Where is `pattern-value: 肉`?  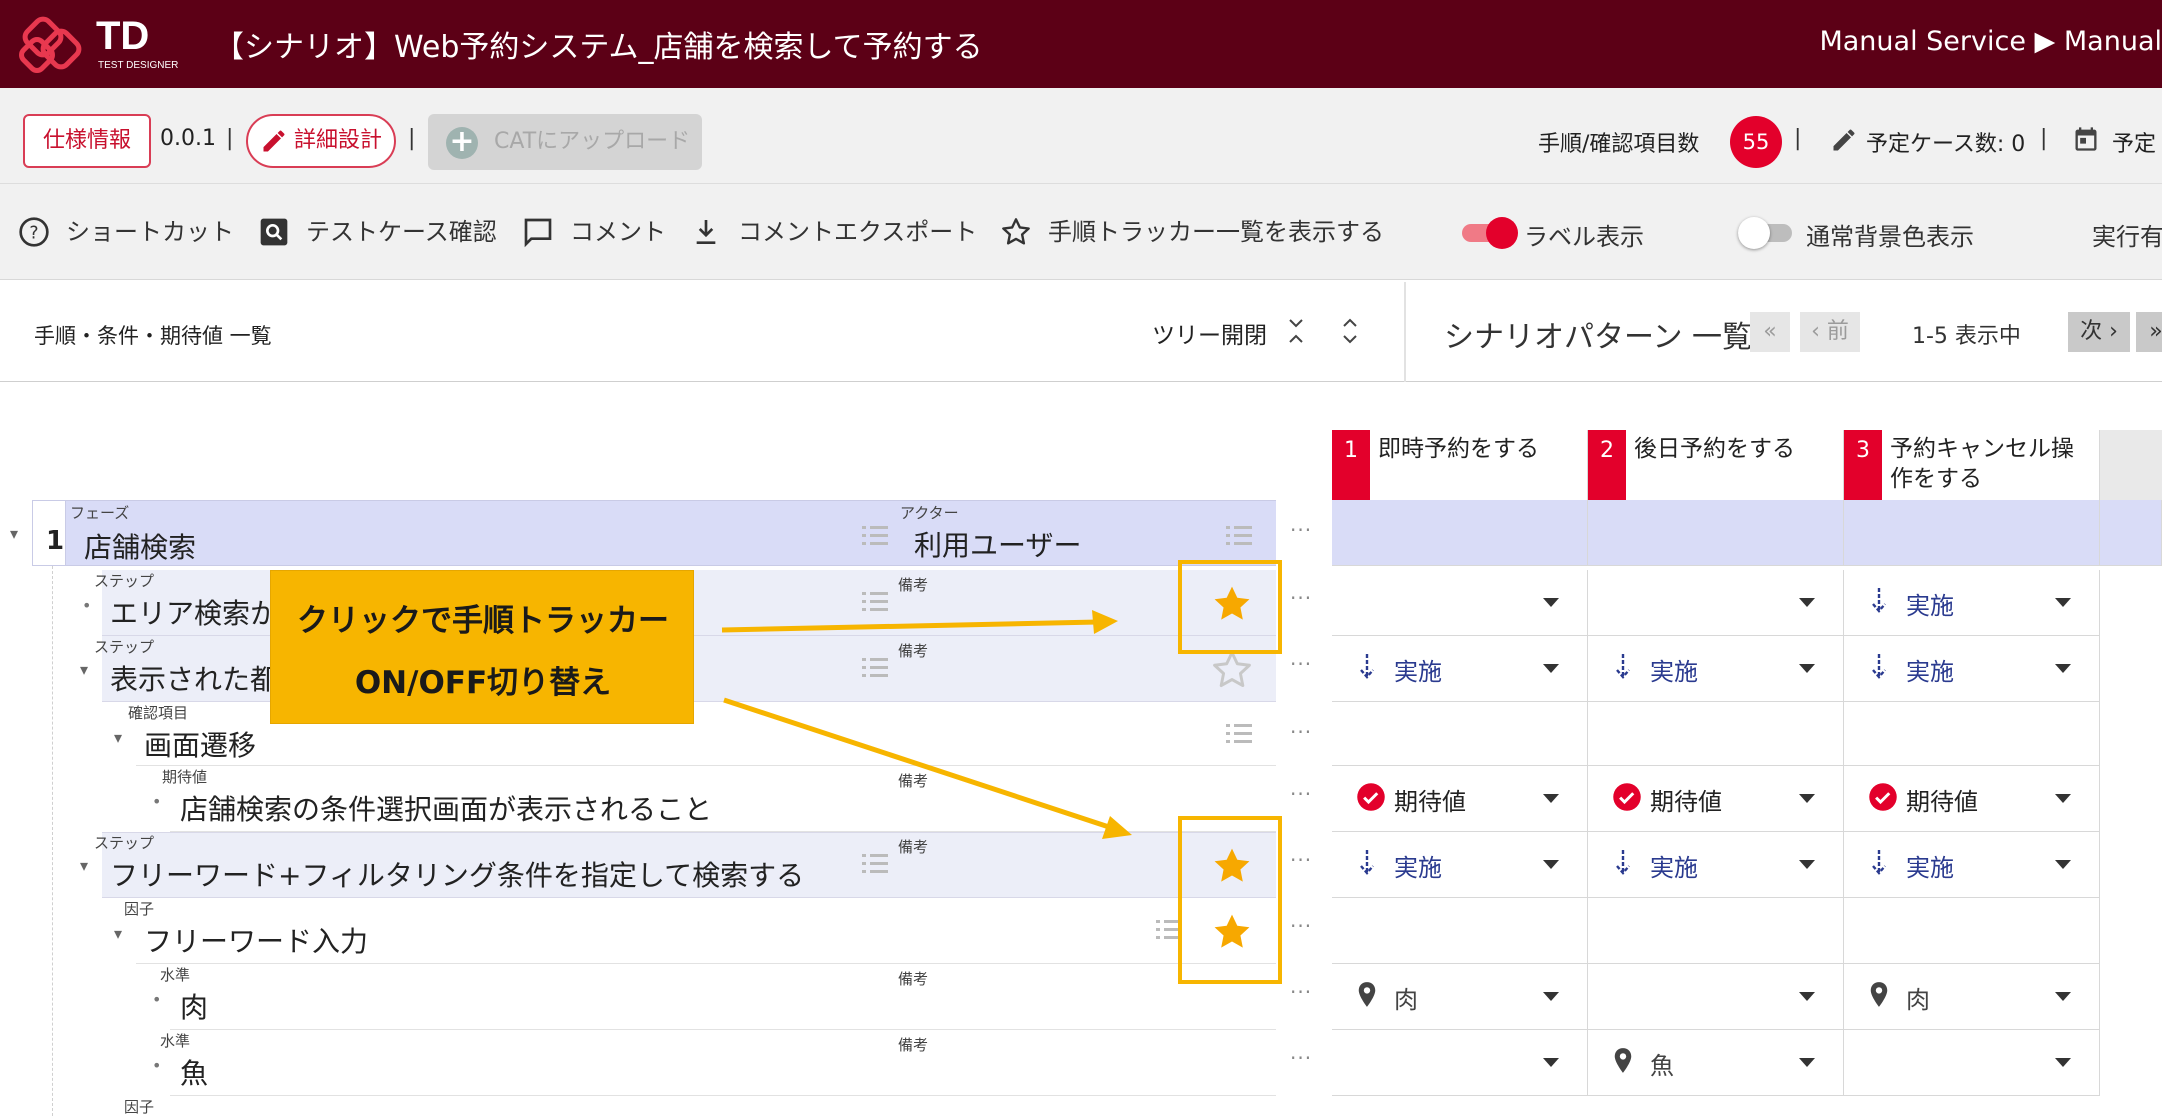
pattern-value: 肉 is located at coordinates (1899, 997).